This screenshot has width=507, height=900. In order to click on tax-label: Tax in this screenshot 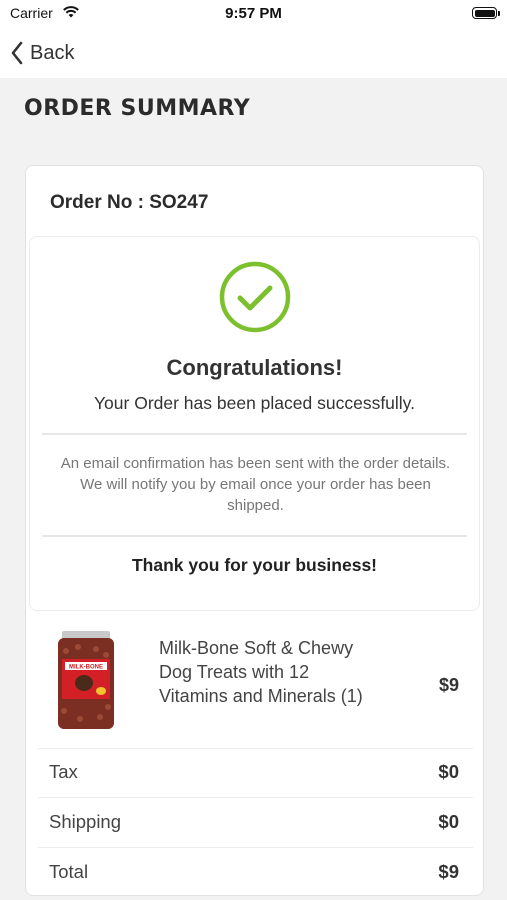, I will do `click(63, 771)`.